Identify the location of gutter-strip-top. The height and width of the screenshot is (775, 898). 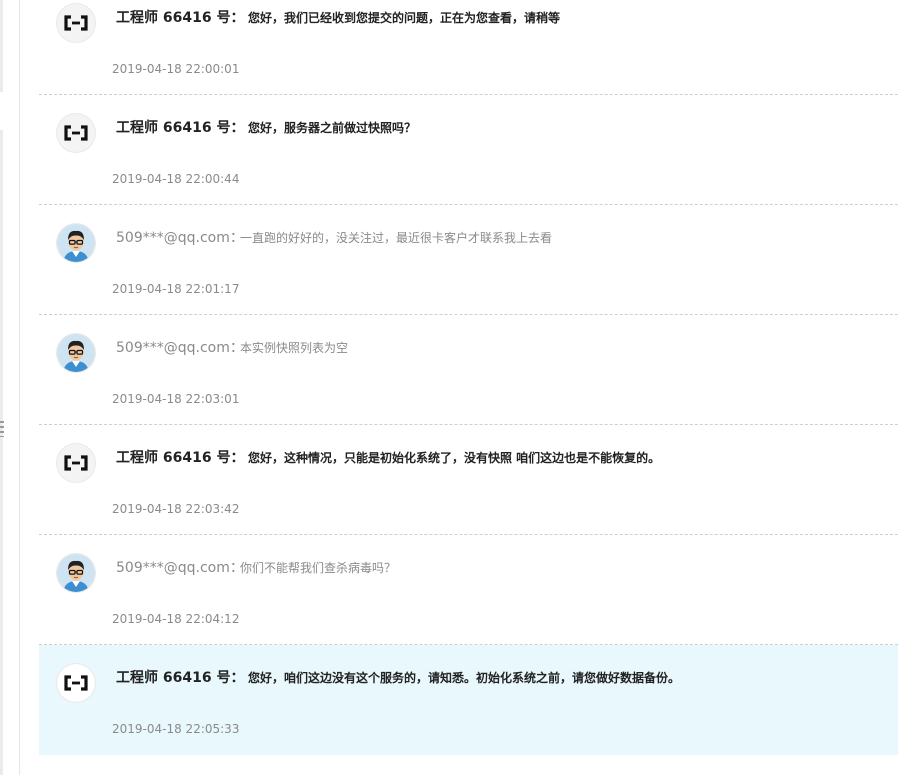
(1, 46).